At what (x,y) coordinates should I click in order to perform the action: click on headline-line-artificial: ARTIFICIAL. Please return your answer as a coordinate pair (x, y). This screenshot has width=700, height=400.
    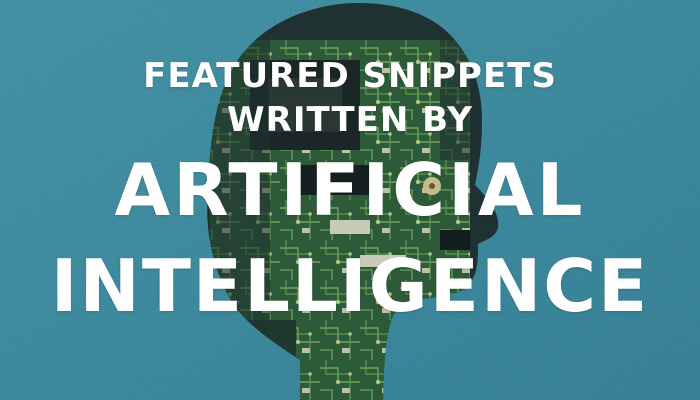
    Looking at the image, I should click on (350, 190).